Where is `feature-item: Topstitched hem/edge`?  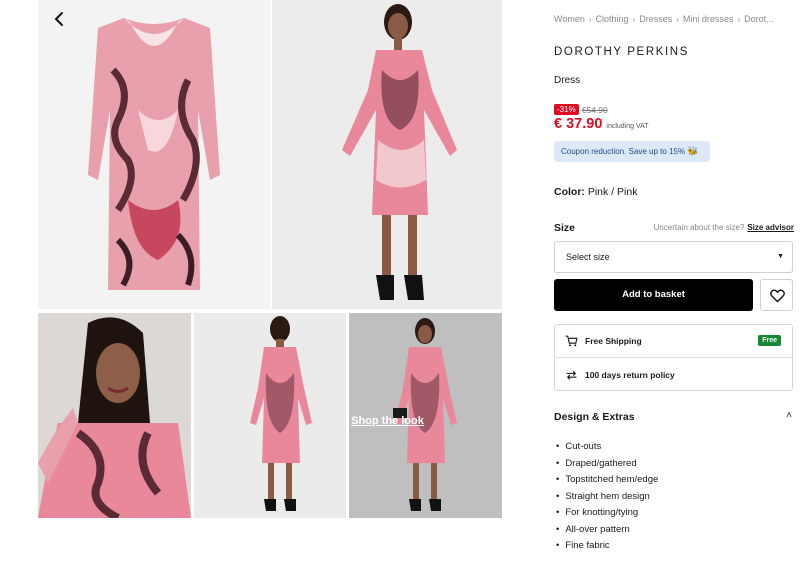 feature-item: Topstitched hem/edge is located at coordinates (607, 481).